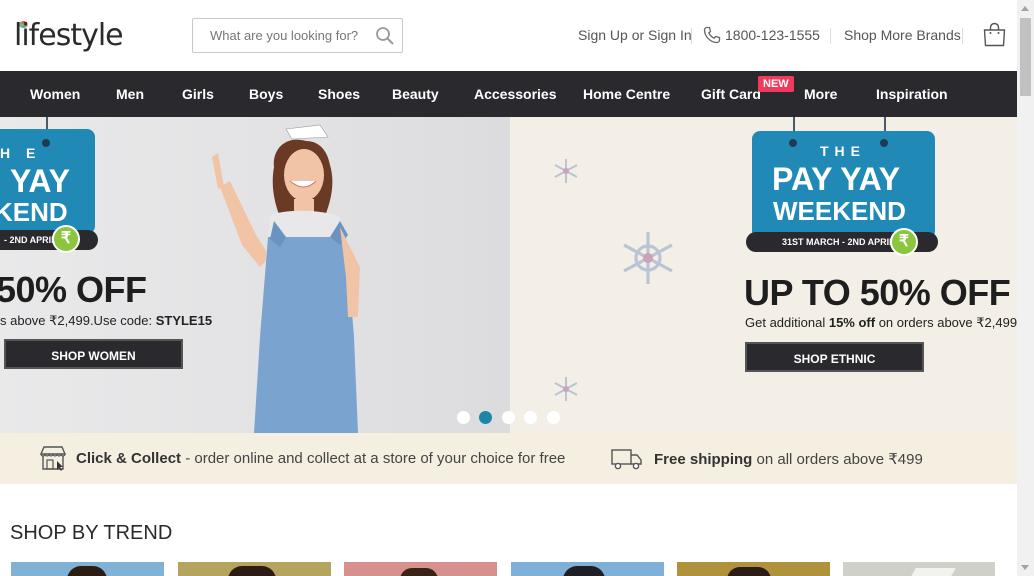  Describe the element at coordinates (843, 151) in the screenshot. I see `tag-the-text: THE` at that location.